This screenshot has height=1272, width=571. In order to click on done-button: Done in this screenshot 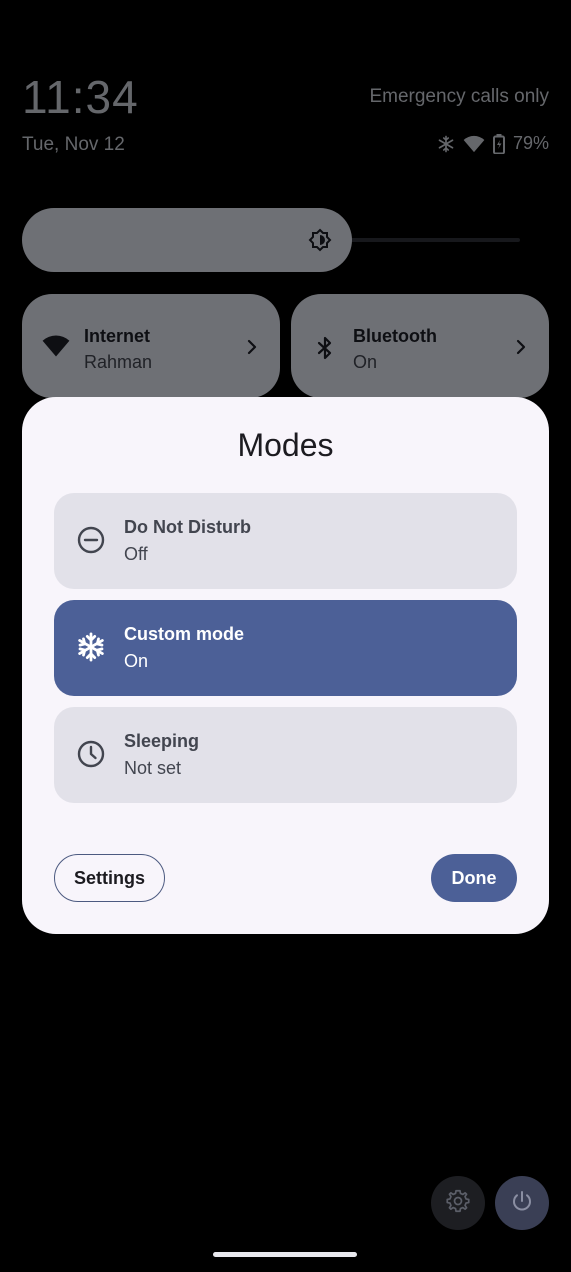, I will do `click(474, 878)`.